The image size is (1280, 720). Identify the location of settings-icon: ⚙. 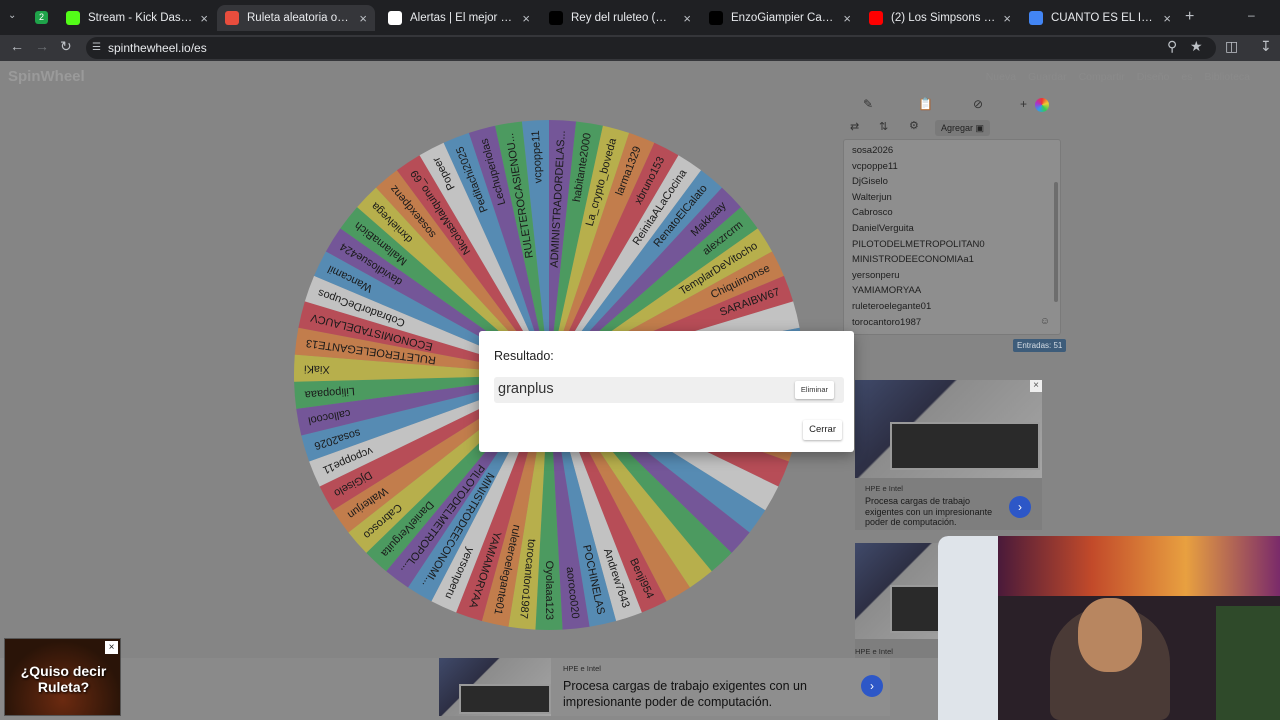
(914, 125).